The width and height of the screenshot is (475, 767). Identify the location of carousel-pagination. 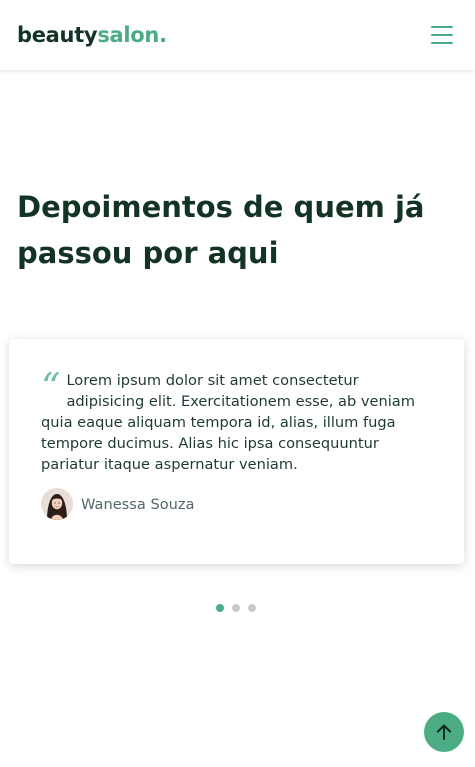
(236, 608).